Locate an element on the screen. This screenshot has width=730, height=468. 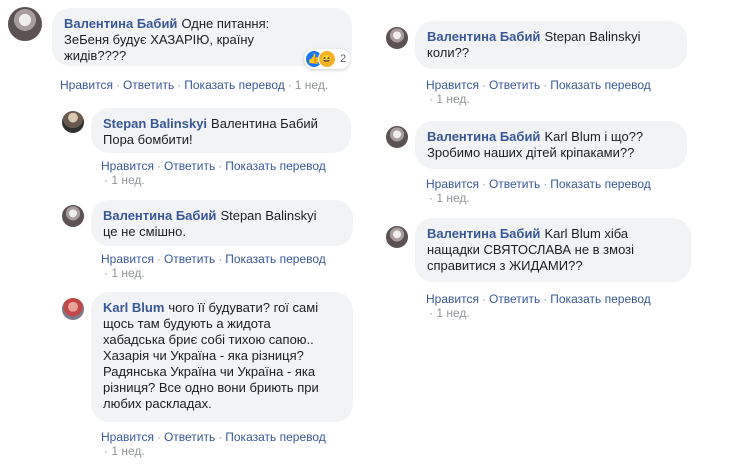
comment-text: нащадки СВЯТОСЛАВА не в змозі is located at coordinates (531, 249).